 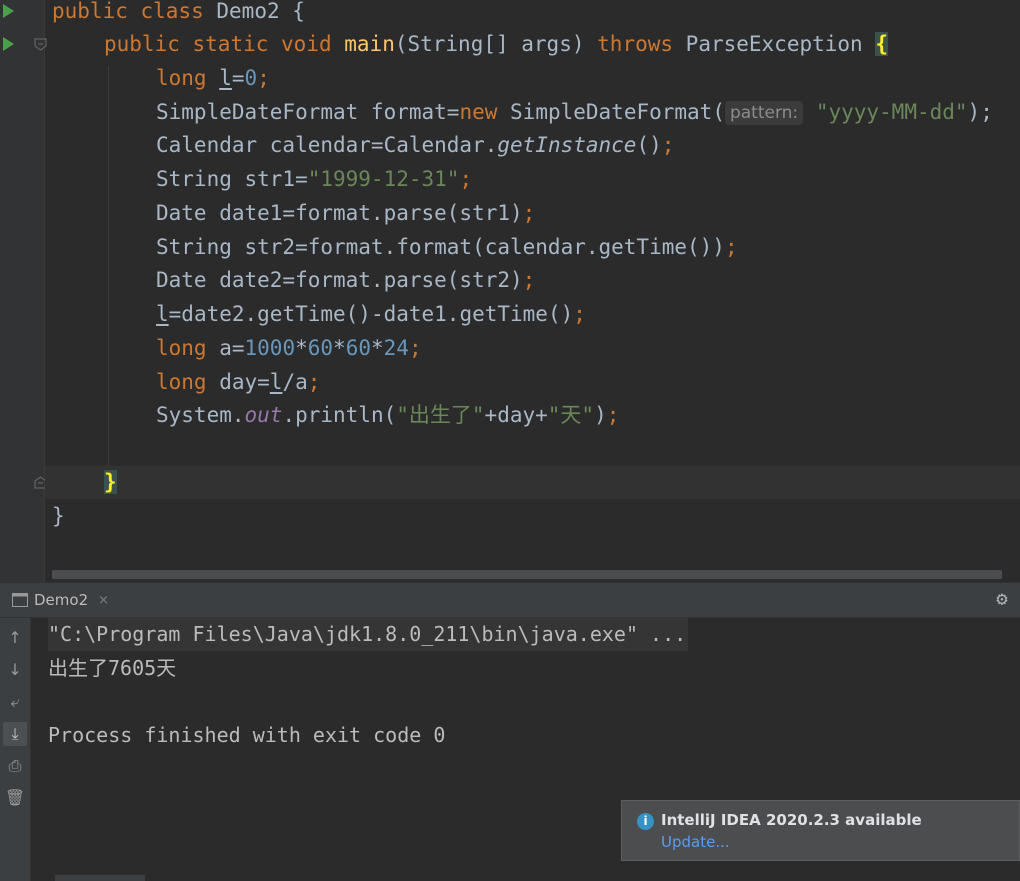 What do you see at coordinates (100, 878) in the screenshot?
I see `status-strip` at bounding box center [100, 878].